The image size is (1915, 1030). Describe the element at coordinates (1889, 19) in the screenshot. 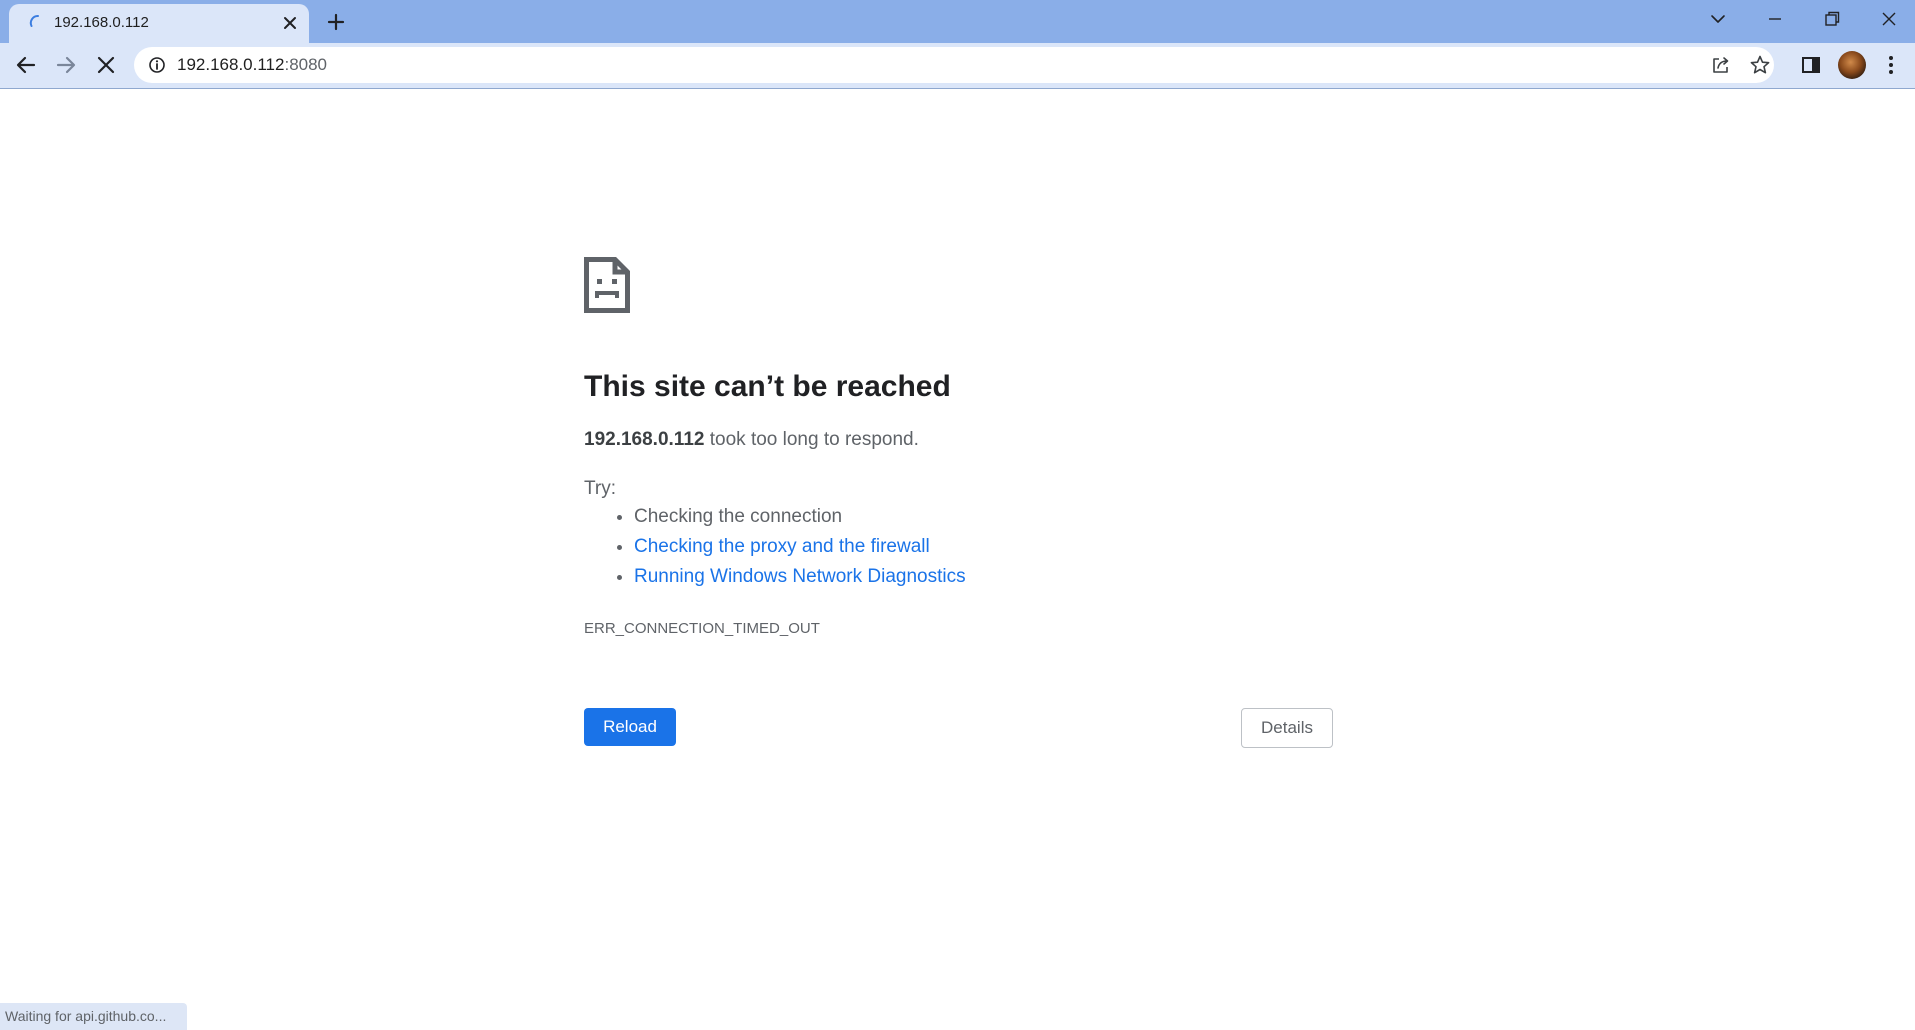

I see `close-window-icon` at that location.